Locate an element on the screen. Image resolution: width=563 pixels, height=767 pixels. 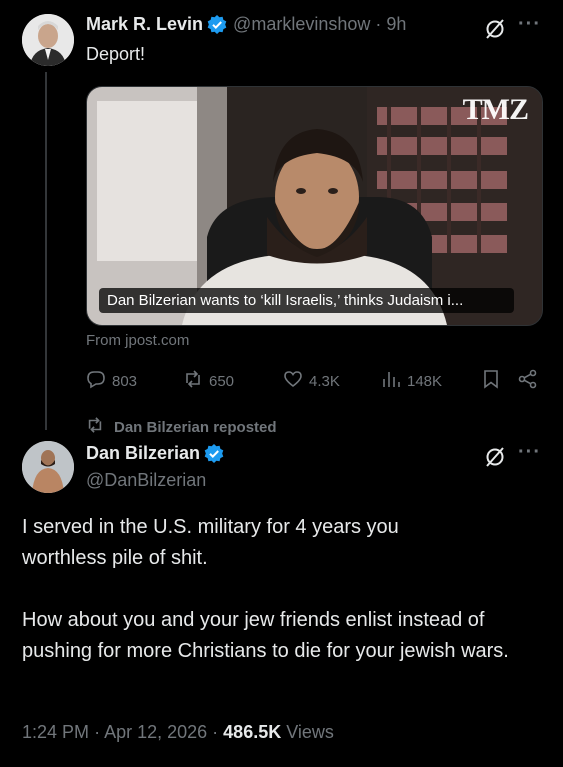
tweet2-time: 1:24 PM is located at coordinates (55, 732).